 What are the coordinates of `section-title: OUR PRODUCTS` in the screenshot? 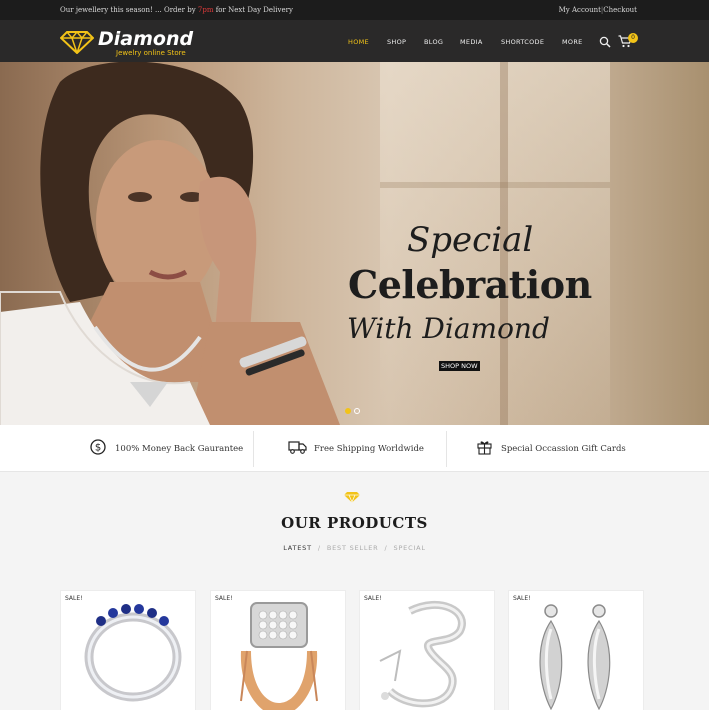 It's located at (354, 523).